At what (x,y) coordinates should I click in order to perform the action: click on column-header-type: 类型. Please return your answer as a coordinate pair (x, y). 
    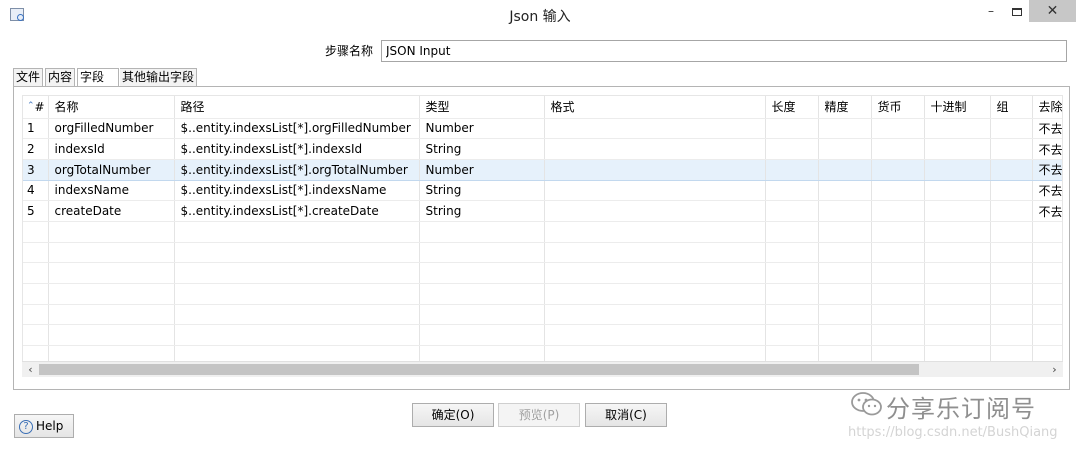
    Looking at the image, I should click on (482, 107).